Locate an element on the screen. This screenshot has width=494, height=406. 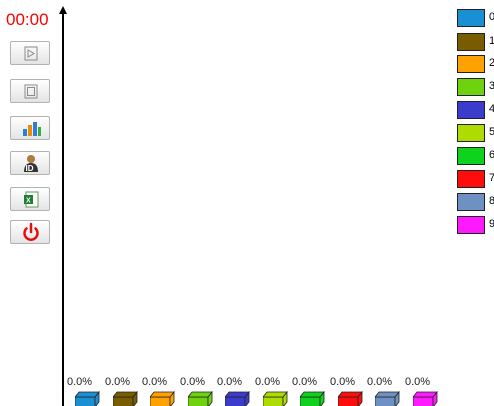
legend-item: 3 is located at coordinates (475, 87).